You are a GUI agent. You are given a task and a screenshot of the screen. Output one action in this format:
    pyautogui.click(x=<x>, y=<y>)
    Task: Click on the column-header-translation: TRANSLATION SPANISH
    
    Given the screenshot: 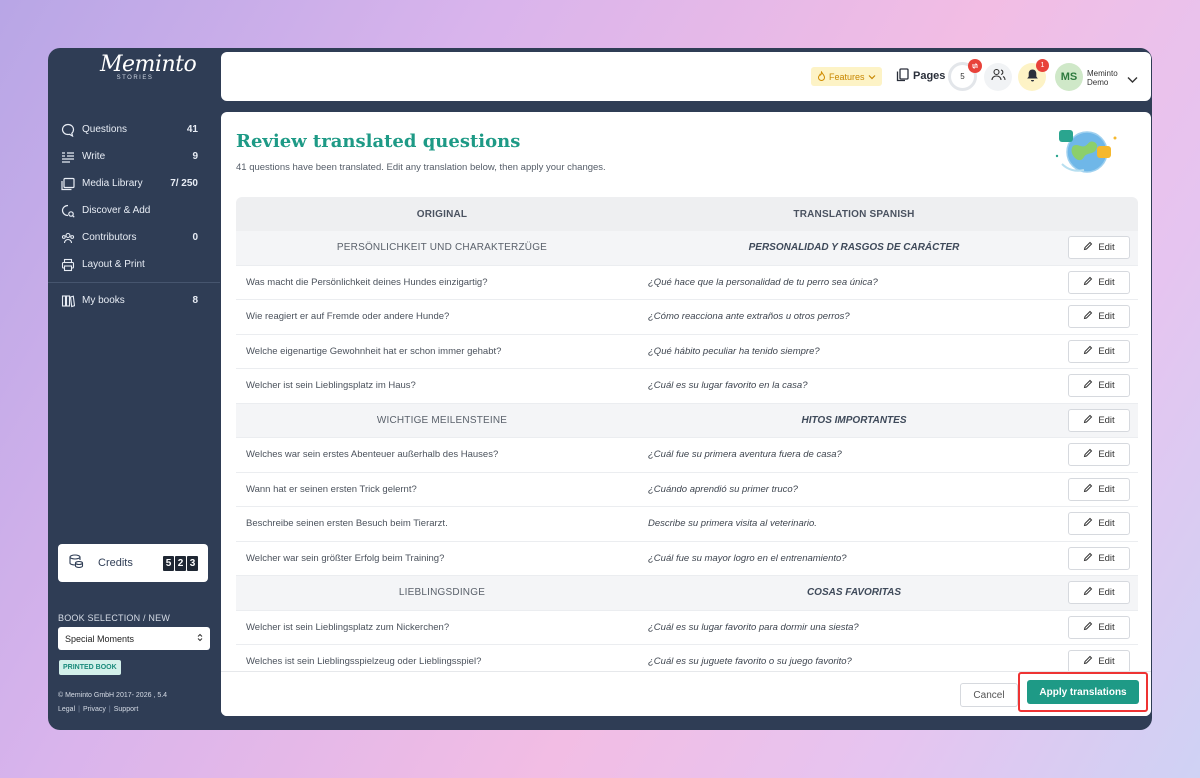 What is the action you would take?
    pyautogui.click(x=854, y=214)
    